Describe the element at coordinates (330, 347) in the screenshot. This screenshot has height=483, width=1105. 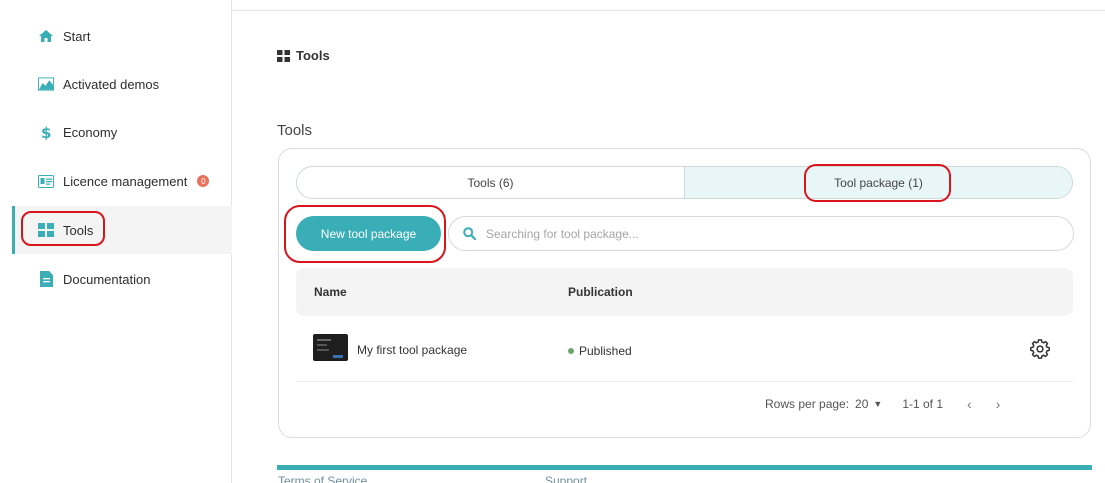
I see `tool-package-thumbnail` at that location.